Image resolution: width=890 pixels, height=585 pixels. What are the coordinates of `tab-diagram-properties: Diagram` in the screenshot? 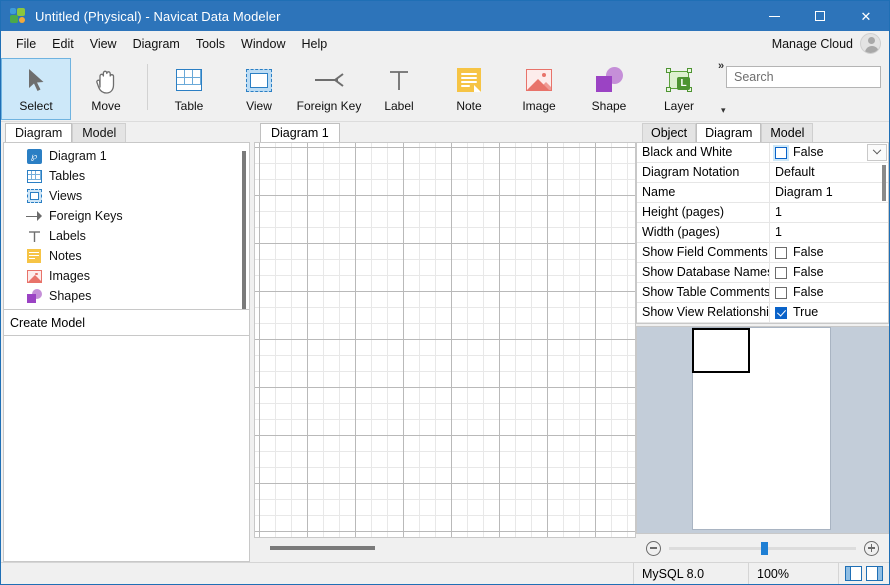 It's located at (729, 132).